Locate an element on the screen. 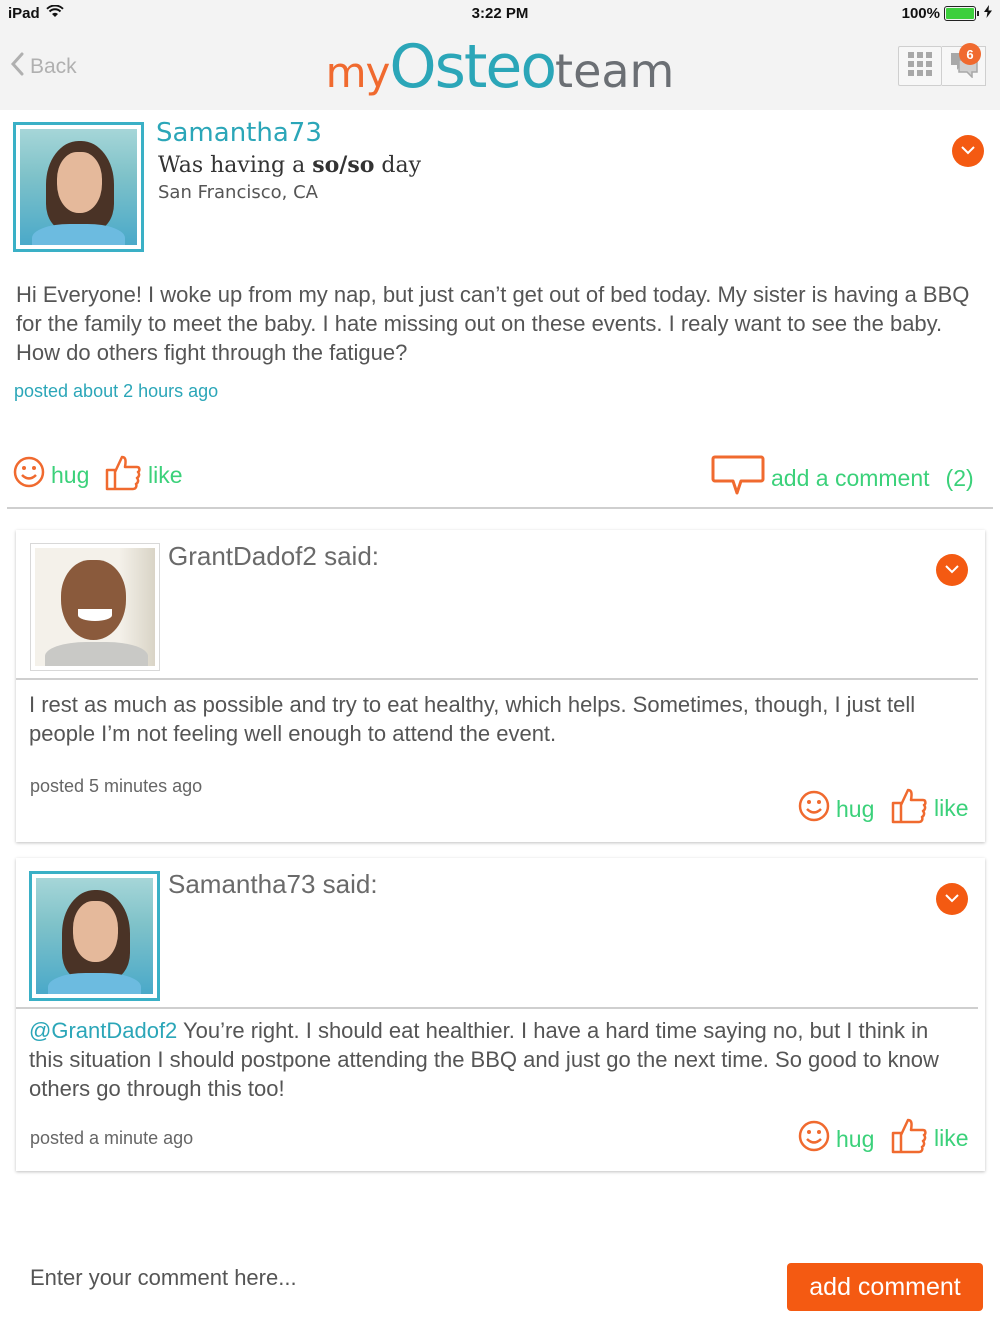  add-a-comment-button: add a comment (2) is located at coordinates (842, 478).